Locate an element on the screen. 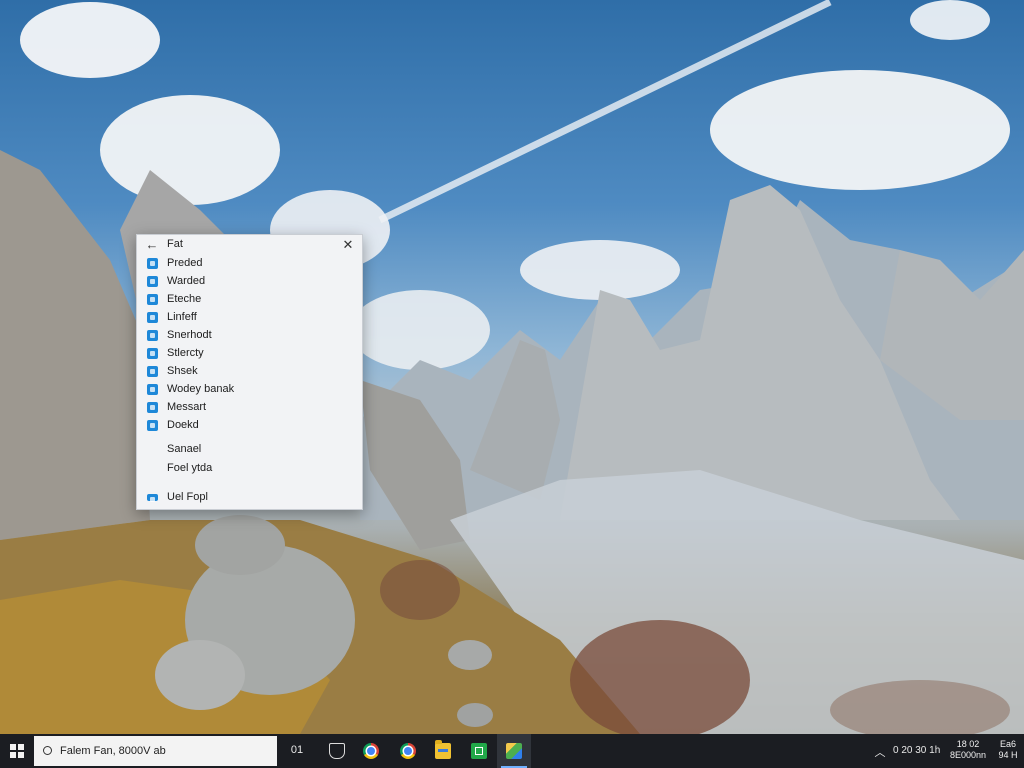 This screenshot has height=768, width=1024. clock: 18 02 8E000nn is located at coordinates (968, 750).